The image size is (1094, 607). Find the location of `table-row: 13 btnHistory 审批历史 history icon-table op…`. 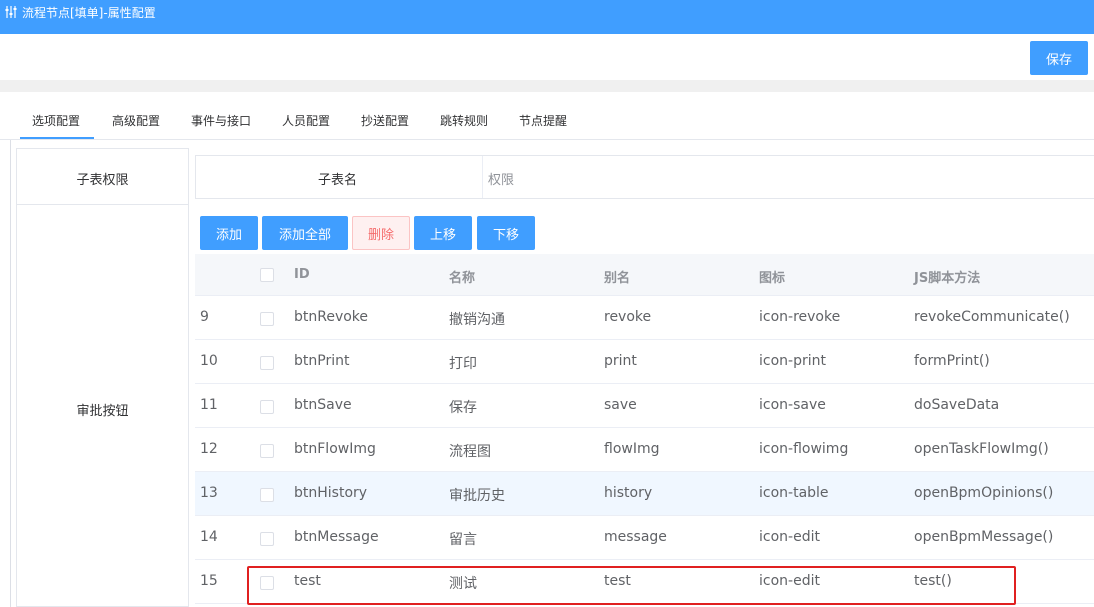

table-row: 13 btnHistory 审批历史 history icon-table op… is located at coordinates (644, 494).